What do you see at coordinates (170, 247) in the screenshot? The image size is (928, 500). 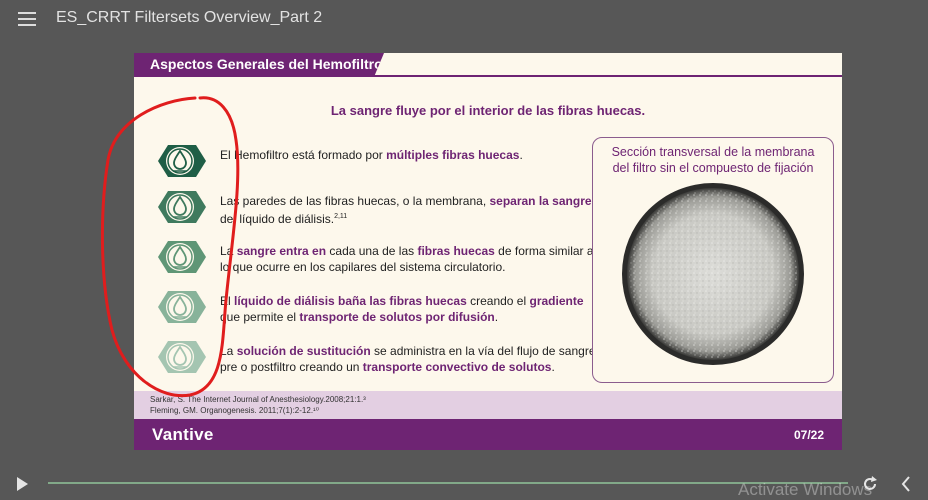 I see `red-circle-annotation` at bounding box center [170, 247].